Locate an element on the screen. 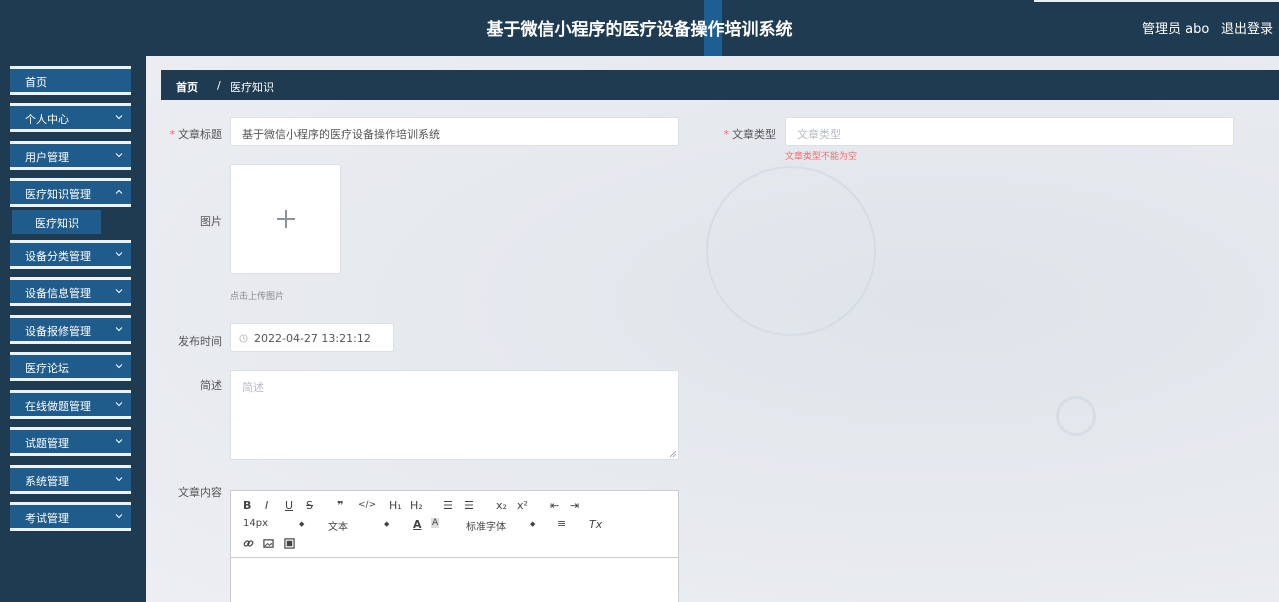  outdent-button: ⇤ is located at coordinates (554, 505).